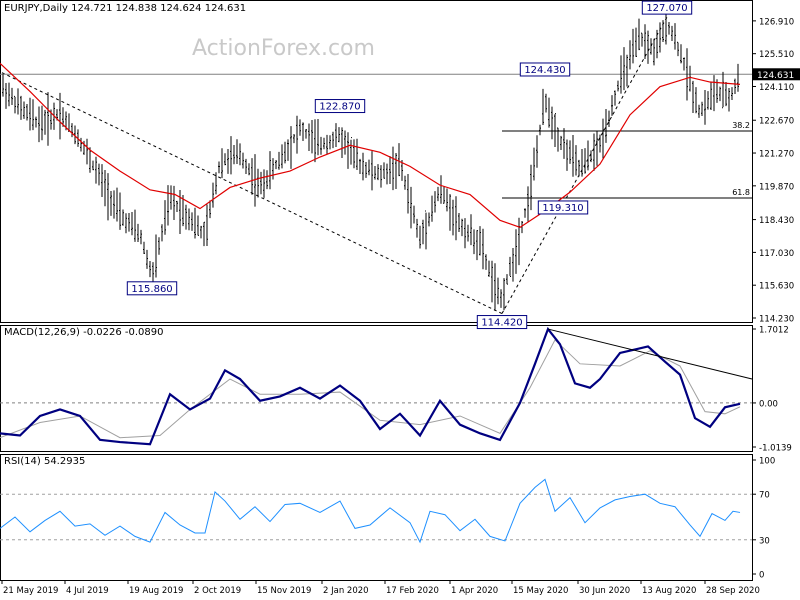 This screenshot has width=800, height=600. What do you see at coordinates (767, 462) in the screenshot?
I see `rsi-tick-label: 100` at bounding box center [767, 462].